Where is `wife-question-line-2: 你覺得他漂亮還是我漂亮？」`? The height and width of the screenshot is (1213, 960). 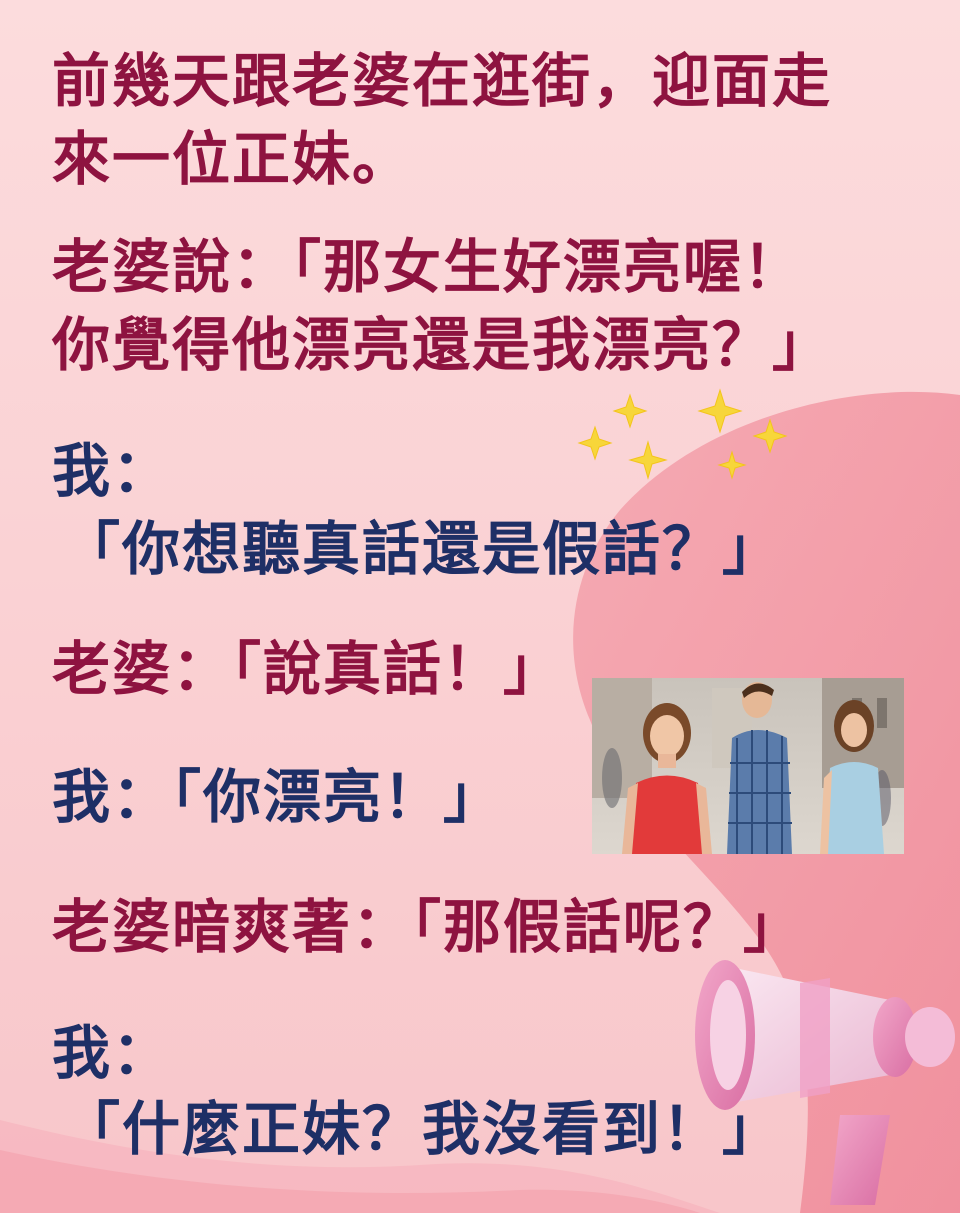
wife-question-line-2: 你覺得他漂亮還是我漂亮？」 is located at coordinates (442, 345).